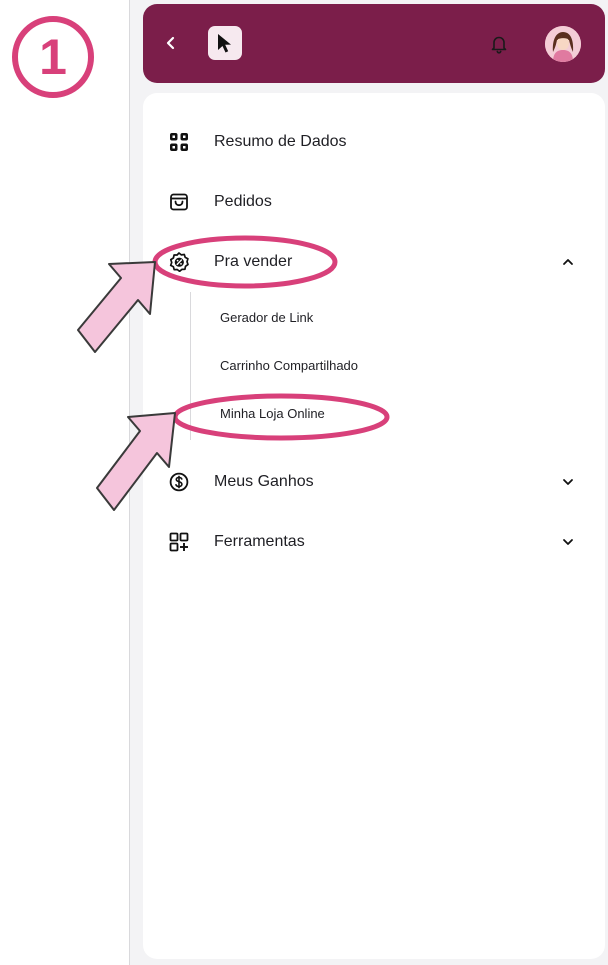 Image resolution: width=608 pixels, height=965 pixels. I want to click on notifications-button, so click(499, 44).